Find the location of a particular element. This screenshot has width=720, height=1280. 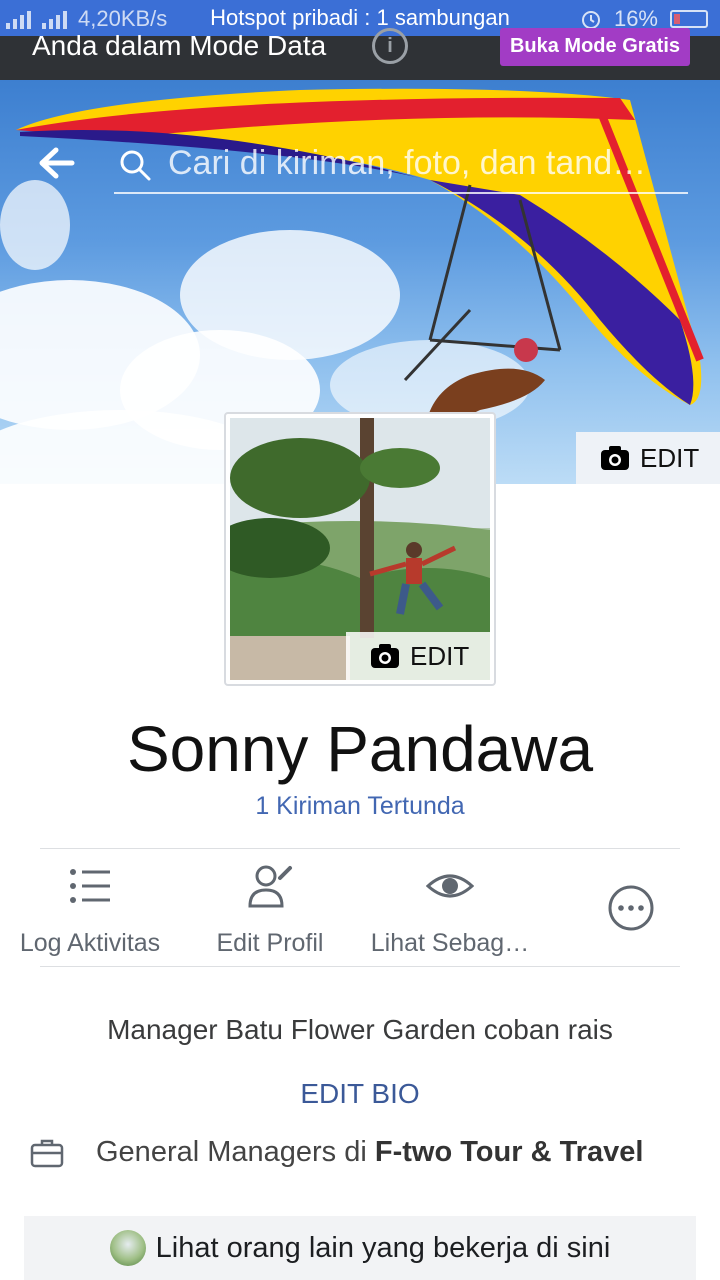

edit-profile-picture-label: EDIT is located at coordinates (440, 655).